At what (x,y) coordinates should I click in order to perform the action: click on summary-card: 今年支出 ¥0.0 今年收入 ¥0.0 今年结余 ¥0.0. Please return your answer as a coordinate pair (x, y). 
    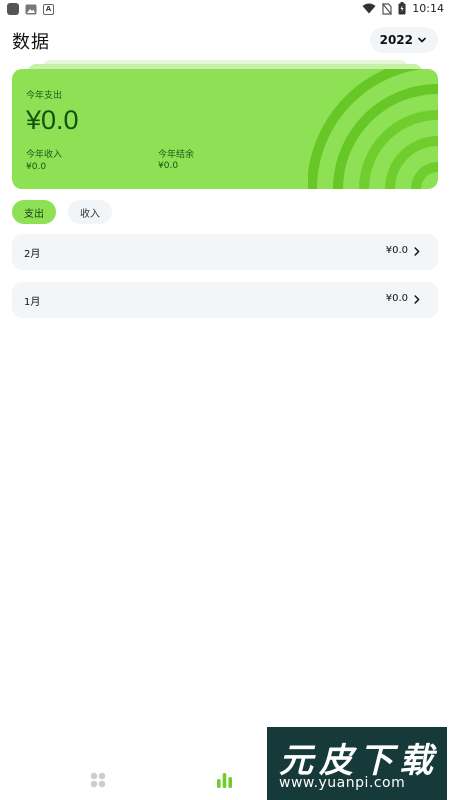
    Looking at the image, I should click on (225, 129).